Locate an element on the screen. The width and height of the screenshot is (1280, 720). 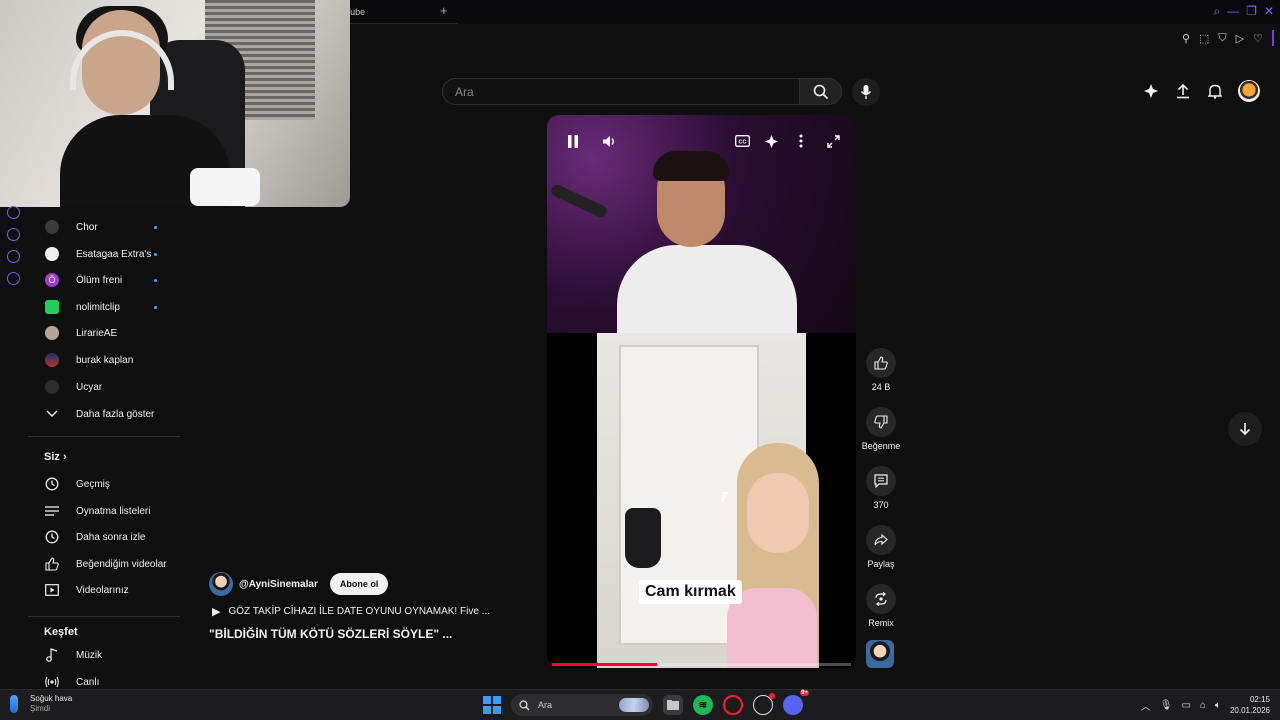
sidebar-item-label: Ölüm freni is located at coordinates (99, 280).